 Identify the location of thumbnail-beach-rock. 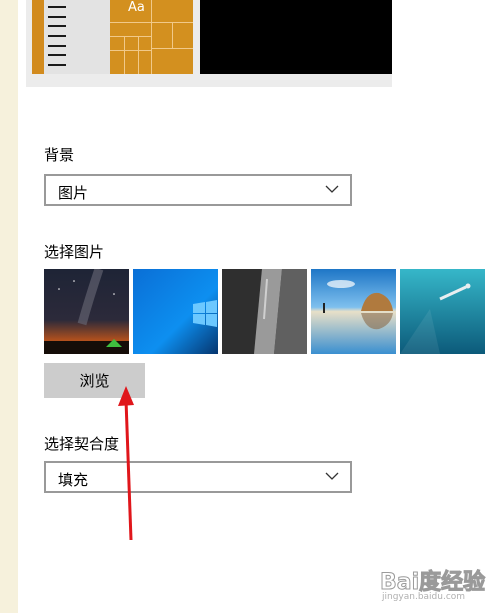
(353, 311).